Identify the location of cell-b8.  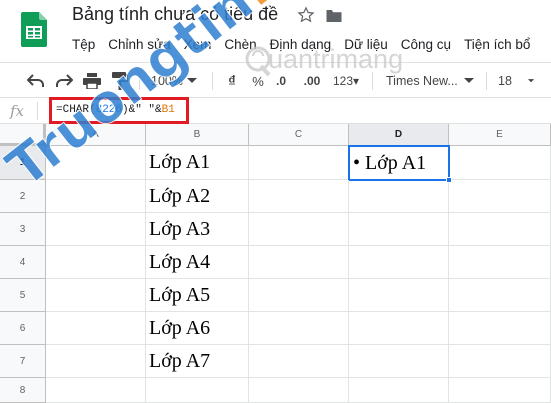
(197, 390).